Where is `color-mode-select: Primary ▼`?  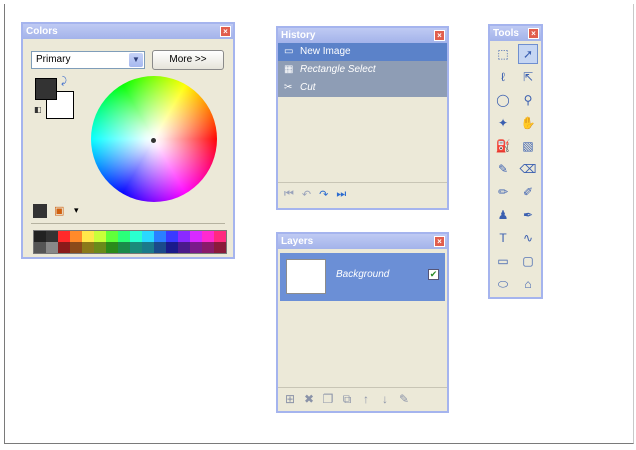 color-mode-select: Primary ▼ is located at coordinates (88, 60).